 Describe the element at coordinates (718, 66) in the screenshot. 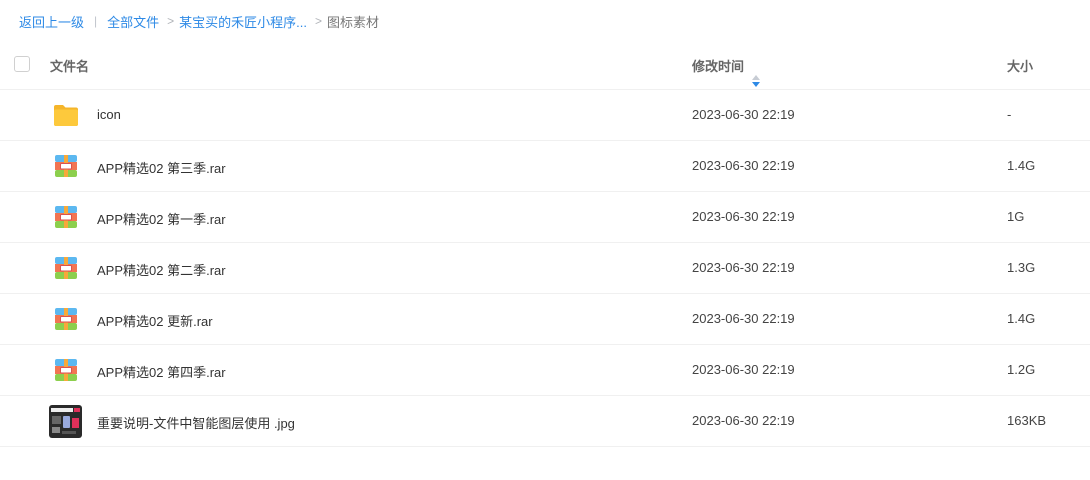

I see `column-header-modified-label: 修改时间` at that location.